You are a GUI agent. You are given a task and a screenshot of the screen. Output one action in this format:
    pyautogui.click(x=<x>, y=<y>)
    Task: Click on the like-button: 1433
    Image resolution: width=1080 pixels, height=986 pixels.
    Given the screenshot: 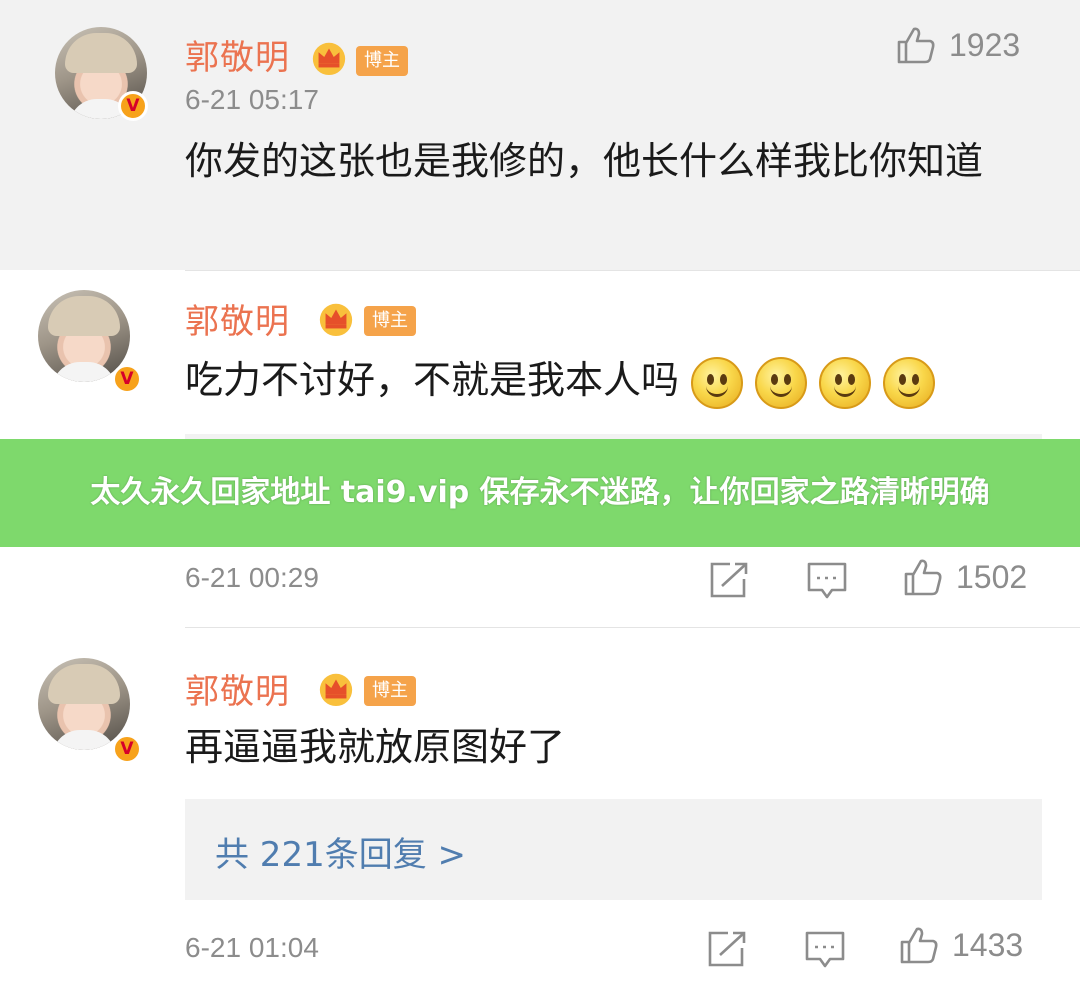 What is the action you would take?
    pyautogui.click(x=960, y=945)
    